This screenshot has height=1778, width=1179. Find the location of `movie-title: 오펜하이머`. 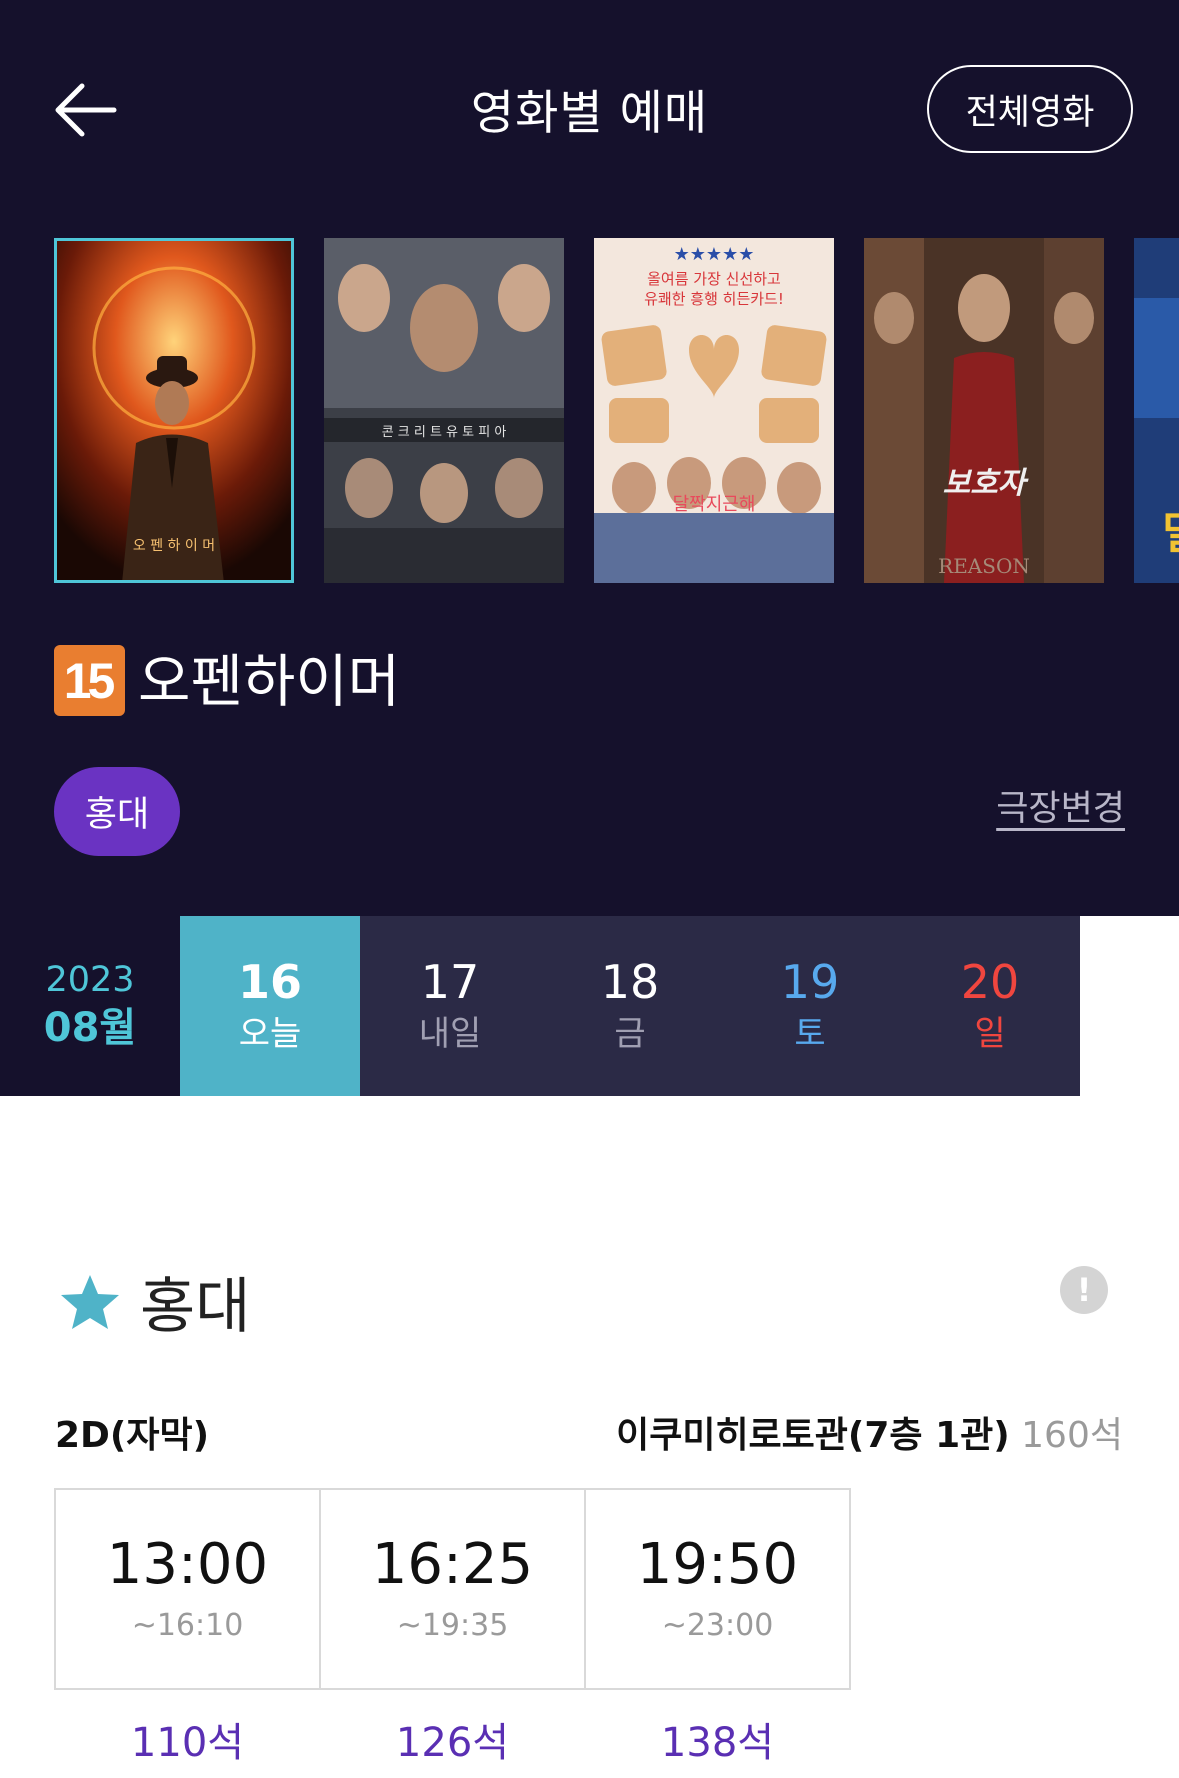

movie-title: 오펜하이머 is located at coordinates (269, 682).